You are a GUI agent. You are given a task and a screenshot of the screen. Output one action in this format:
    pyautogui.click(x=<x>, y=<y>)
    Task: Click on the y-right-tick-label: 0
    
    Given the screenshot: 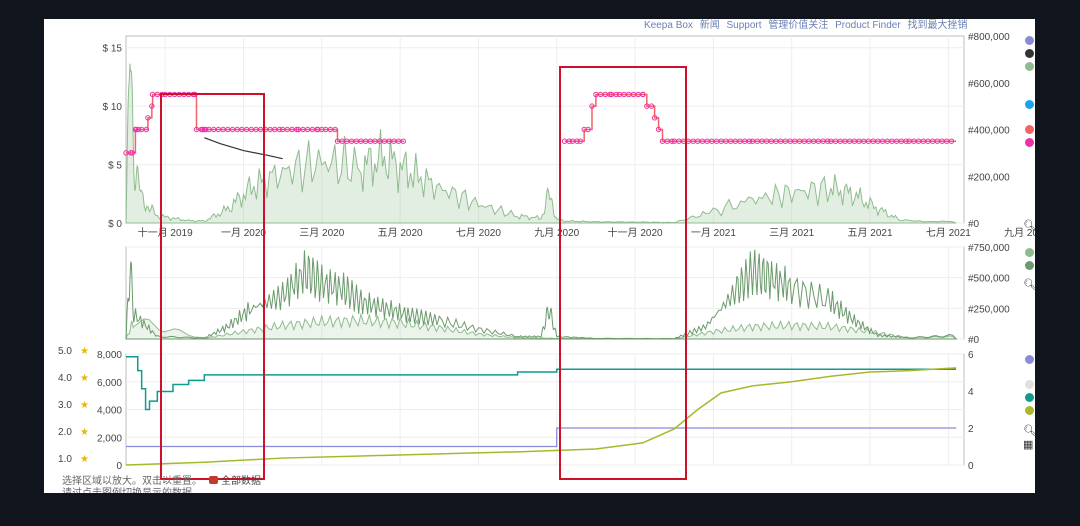 What is the action you would take?
    pyautogui.click(x=971, y=466)
    